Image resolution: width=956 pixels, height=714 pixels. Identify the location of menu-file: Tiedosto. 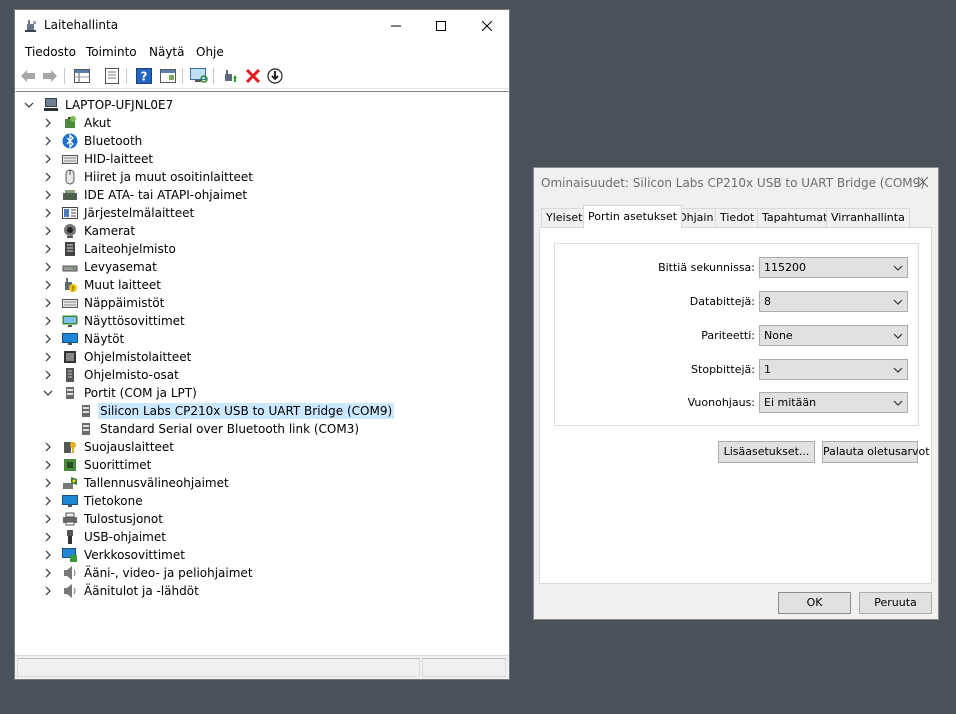
(50, 52).